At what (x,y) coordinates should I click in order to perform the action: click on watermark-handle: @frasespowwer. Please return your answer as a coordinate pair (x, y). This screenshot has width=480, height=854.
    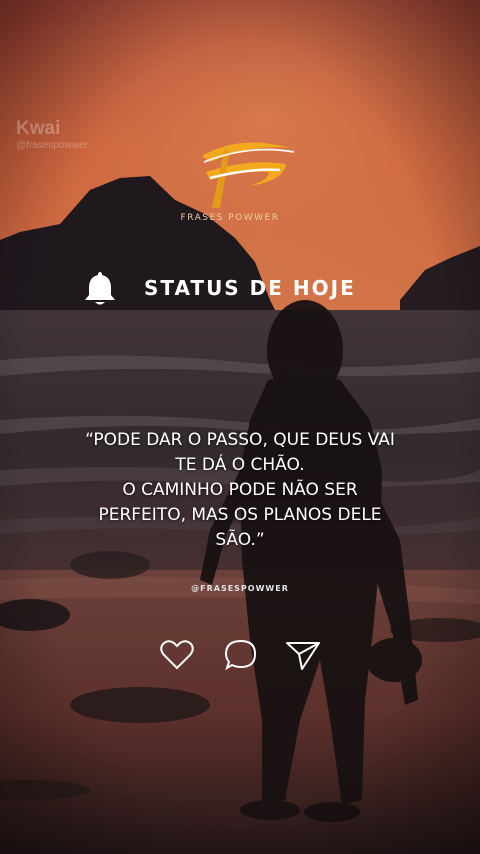
    Looking at the image, I should click on (52, 145).